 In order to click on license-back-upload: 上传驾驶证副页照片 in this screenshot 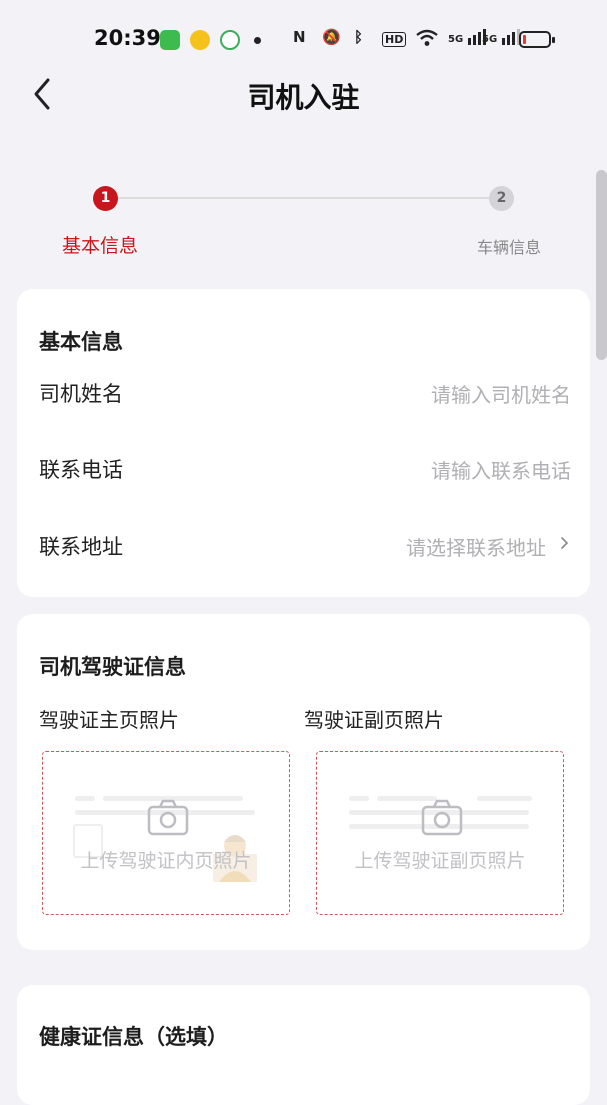, I will do `click(440, 833)`.